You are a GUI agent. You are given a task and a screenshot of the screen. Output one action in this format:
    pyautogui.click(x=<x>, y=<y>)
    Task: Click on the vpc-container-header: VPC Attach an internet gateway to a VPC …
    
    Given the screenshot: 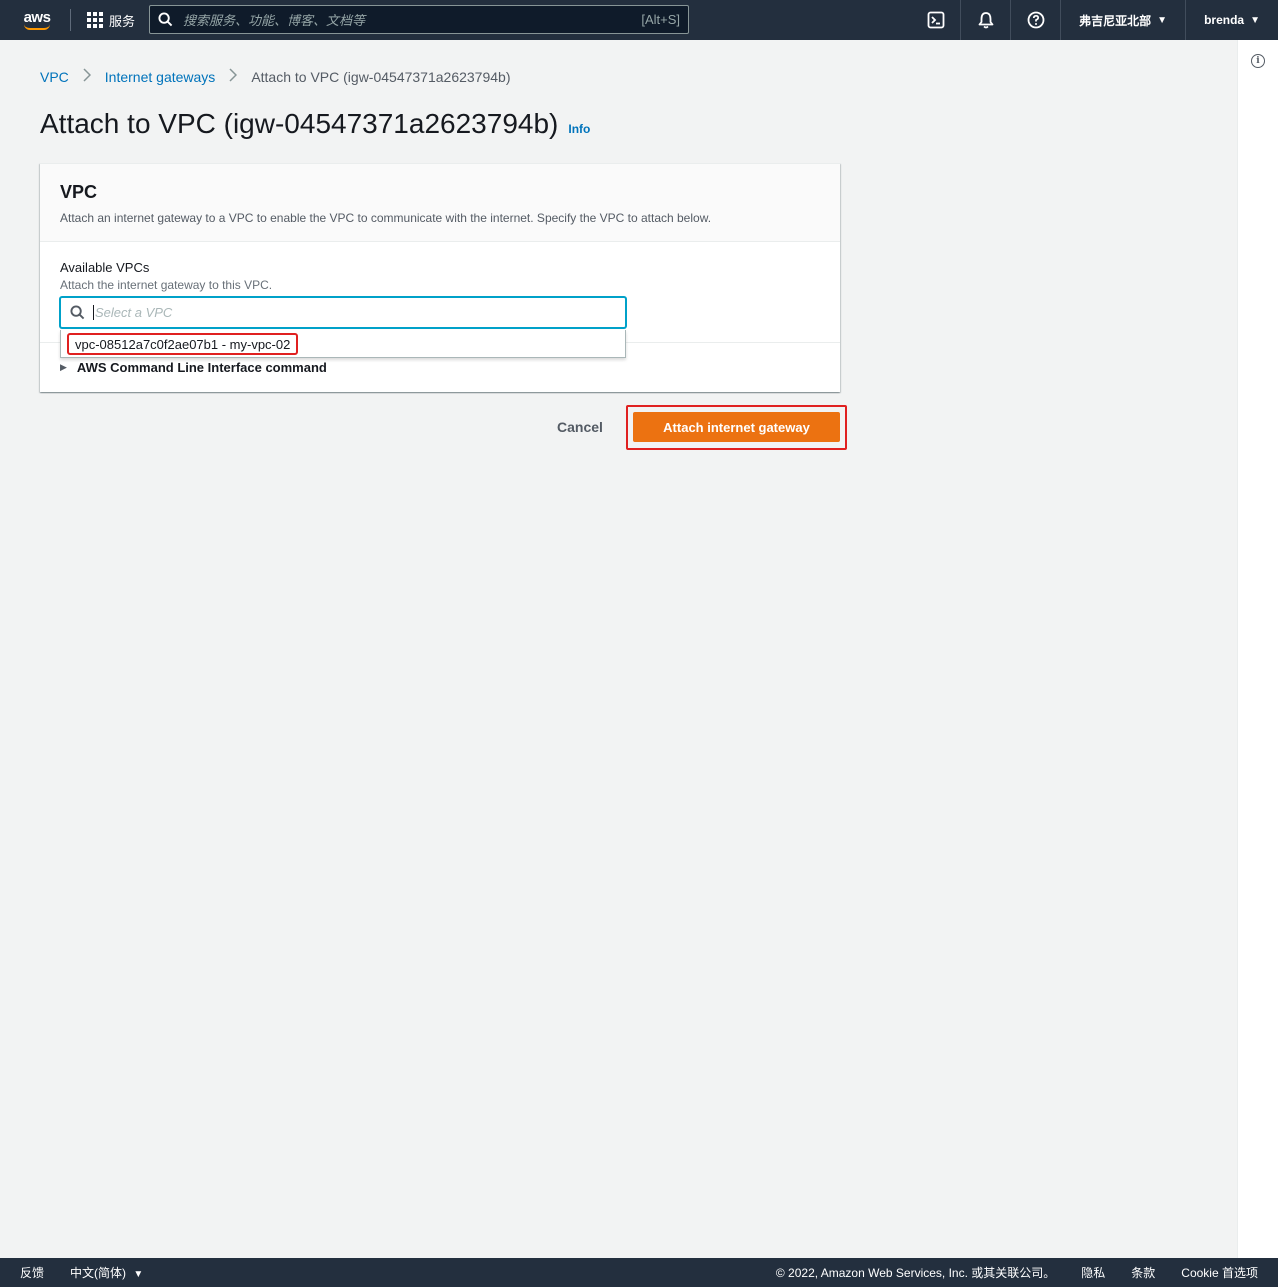 What is the action you would take?
    pyautogui.click(x=440, y=203)
    